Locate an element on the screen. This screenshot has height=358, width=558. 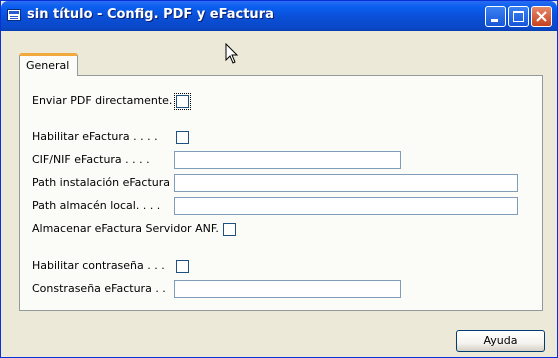
window-title: sin título - Config. PDF y eFactura is located at coordinates (150, 14).